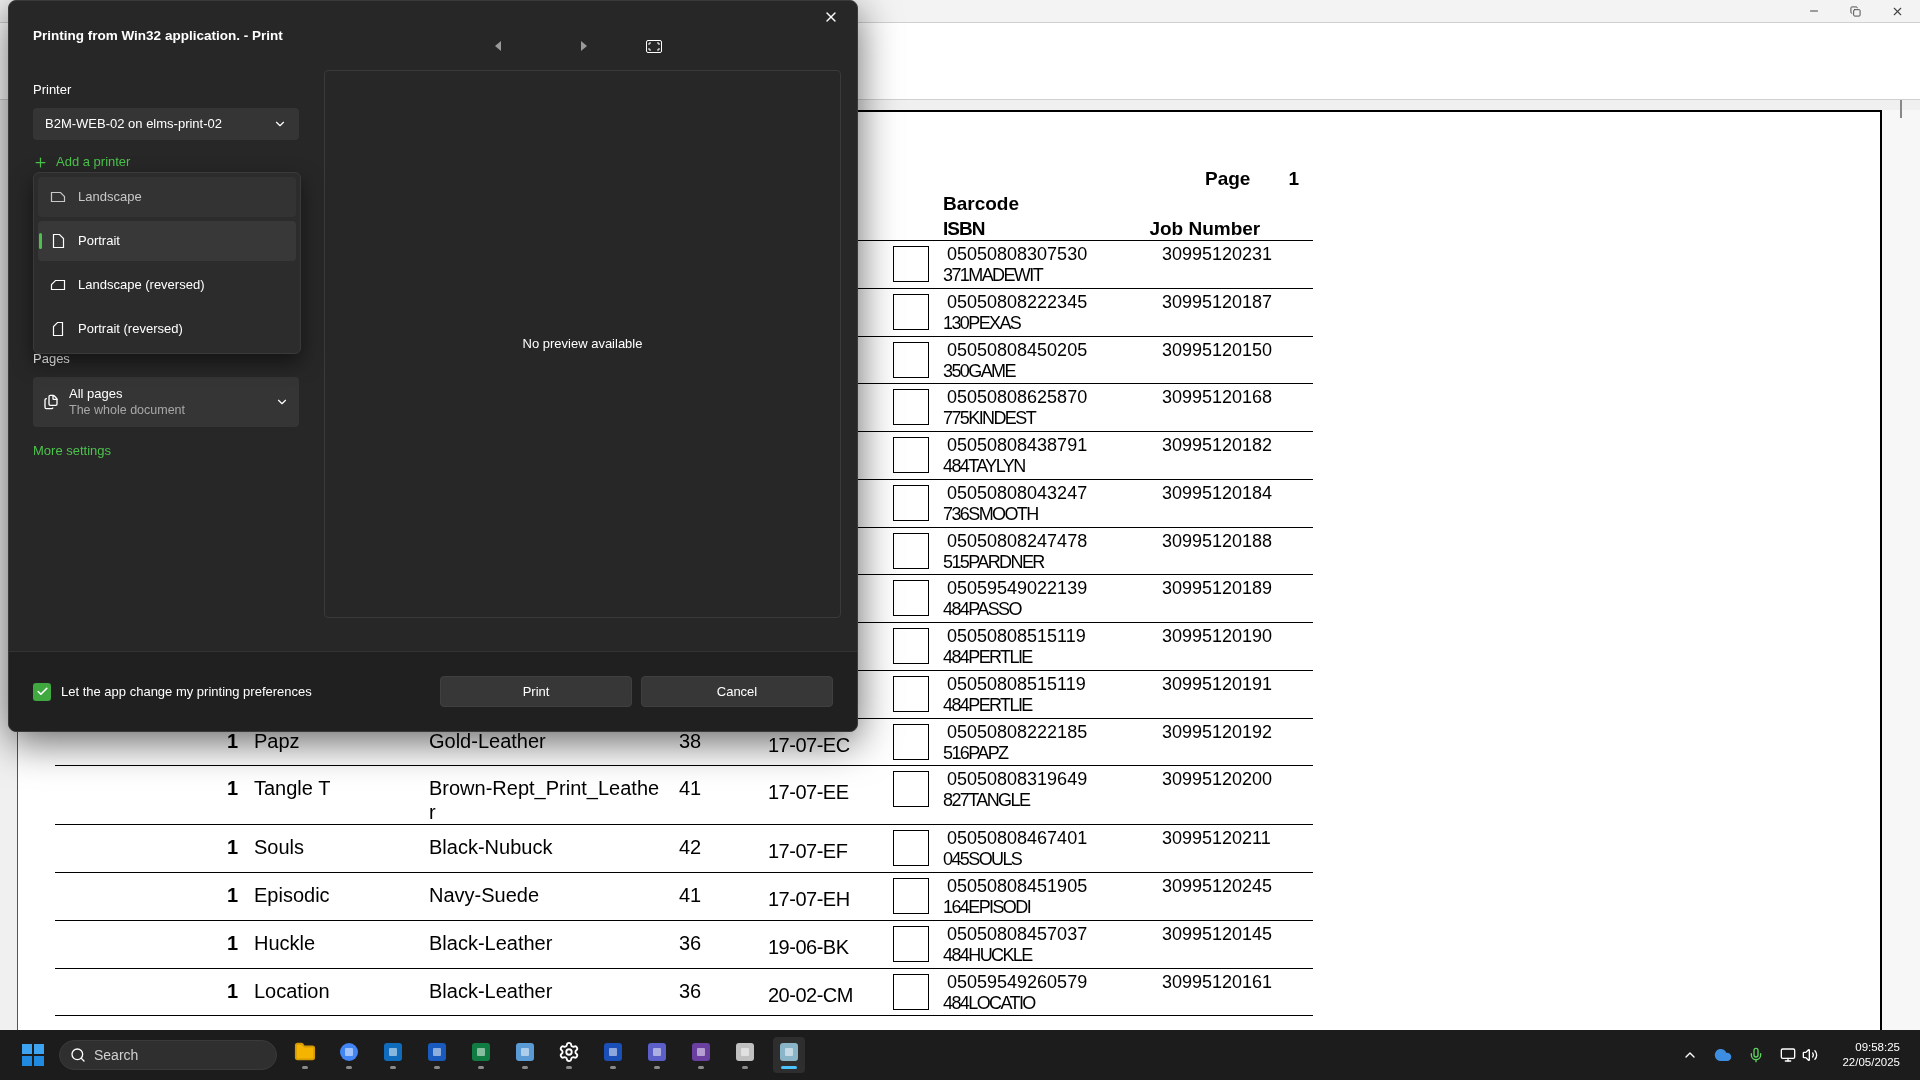 Image resolution: width=1920 pixels, height=1080 pixels. Describe the element at coordinates (1871, 1062) in the screenshot. I see `clock-date: 22/05/2025` at that location.